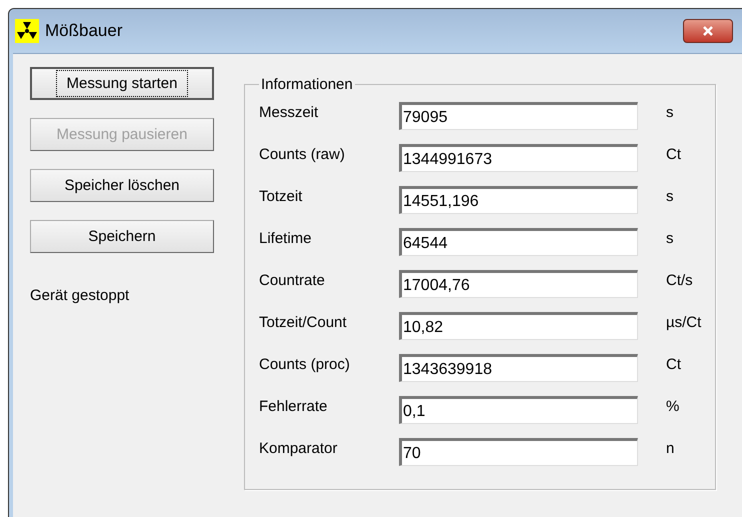 The height and width of the screenshot is (517, 742). Describe the element at coordinates (307, 84) in the screenshot. I see `group-title: Informationen` at that location.